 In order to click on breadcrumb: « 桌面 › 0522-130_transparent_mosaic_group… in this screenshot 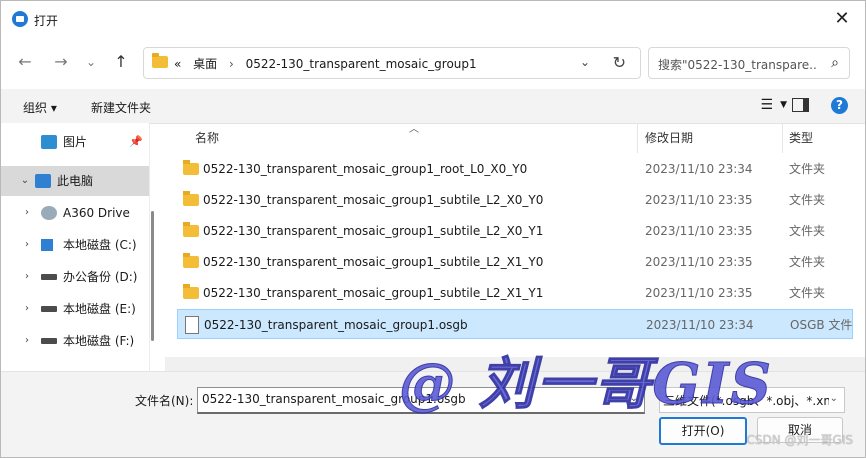, I will do `click(329, 63)`.